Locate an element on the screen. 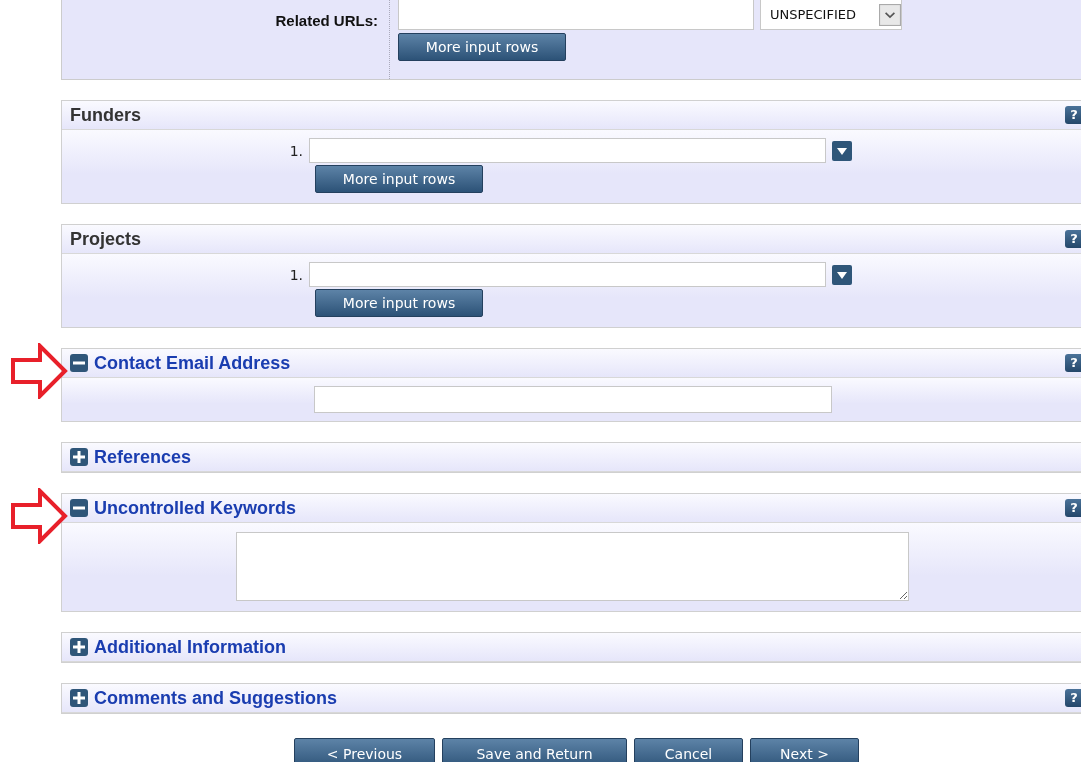 Image resolution: width=1081 pixels, height=762 pixels. section-title: Funders is located at coordinates (105, 115).